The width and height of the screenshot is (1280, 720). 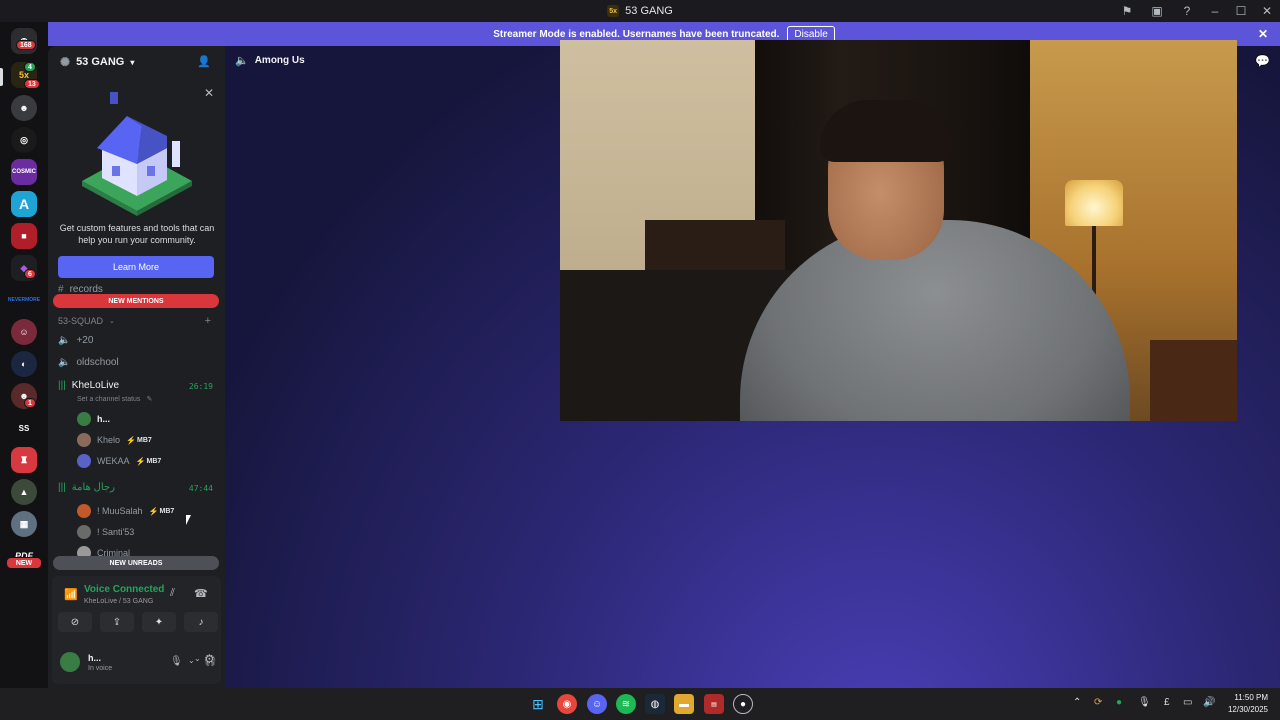 What do you see at coordinates (1187, 11) in the screenshot?
I see `help-icon: ?` at bounding box center [1187, 11].